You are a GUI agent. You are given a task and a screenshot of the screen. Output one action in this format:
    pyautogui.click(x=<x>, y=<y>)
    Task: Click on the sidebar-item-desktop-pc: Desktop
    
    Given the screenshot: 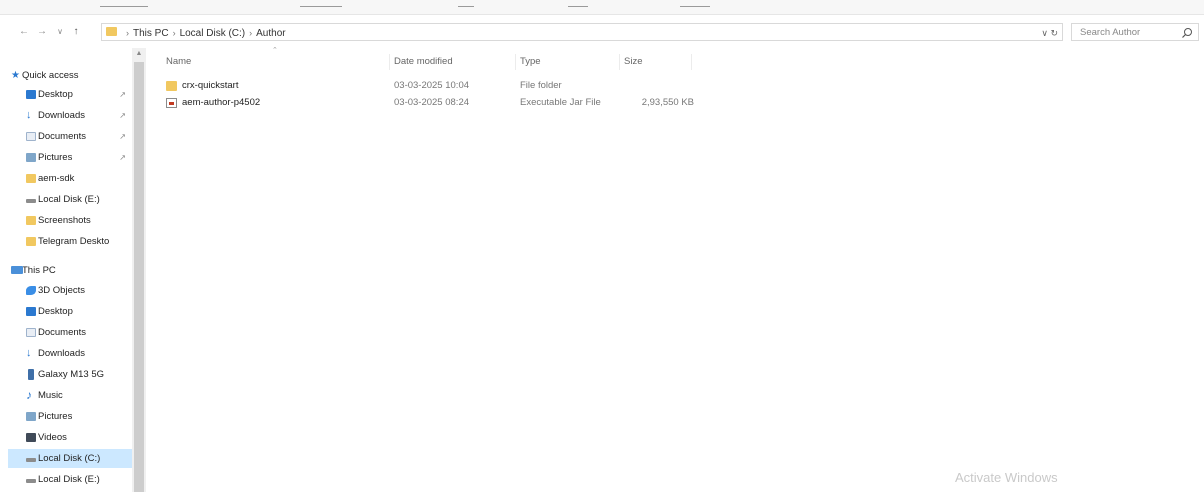 What is the action you would take?
    pyautogui.click(x=70, y=311)
    